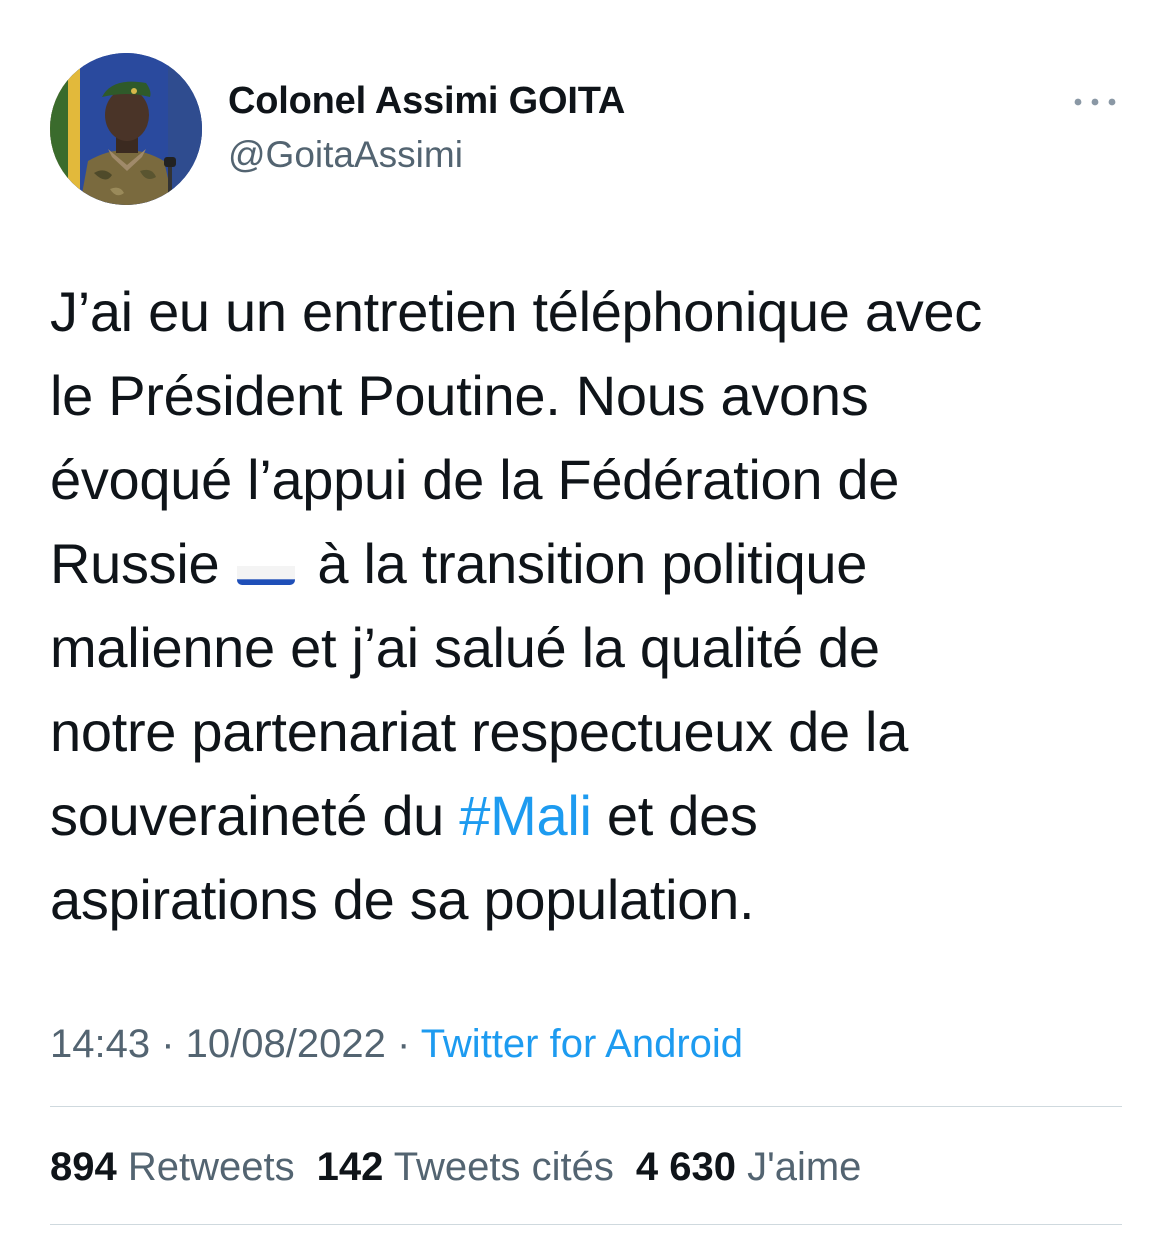 The height and width of the screenshot is (1233, 1170). I want to click on likes-stat: 4 630 J'aime, so click(749, 1167).